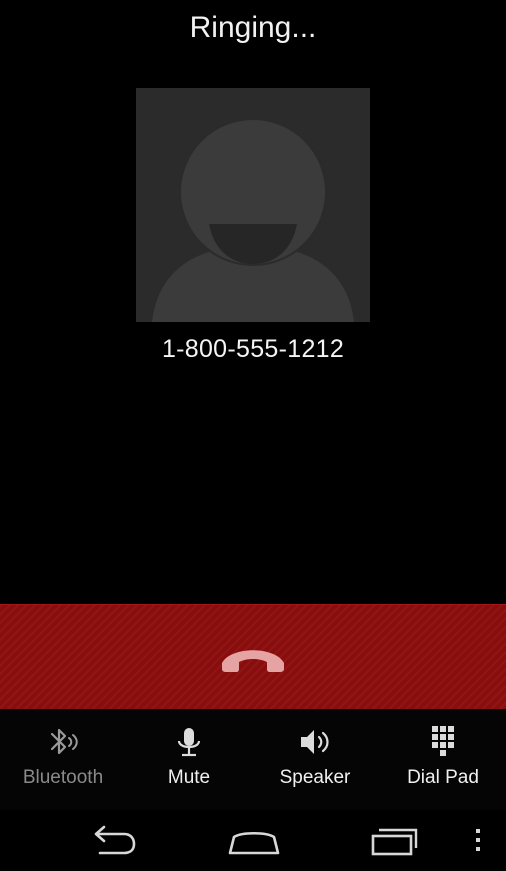 This screenshot has height=871, width=506. I want to click on dialpad-icon, so click(443, 741).